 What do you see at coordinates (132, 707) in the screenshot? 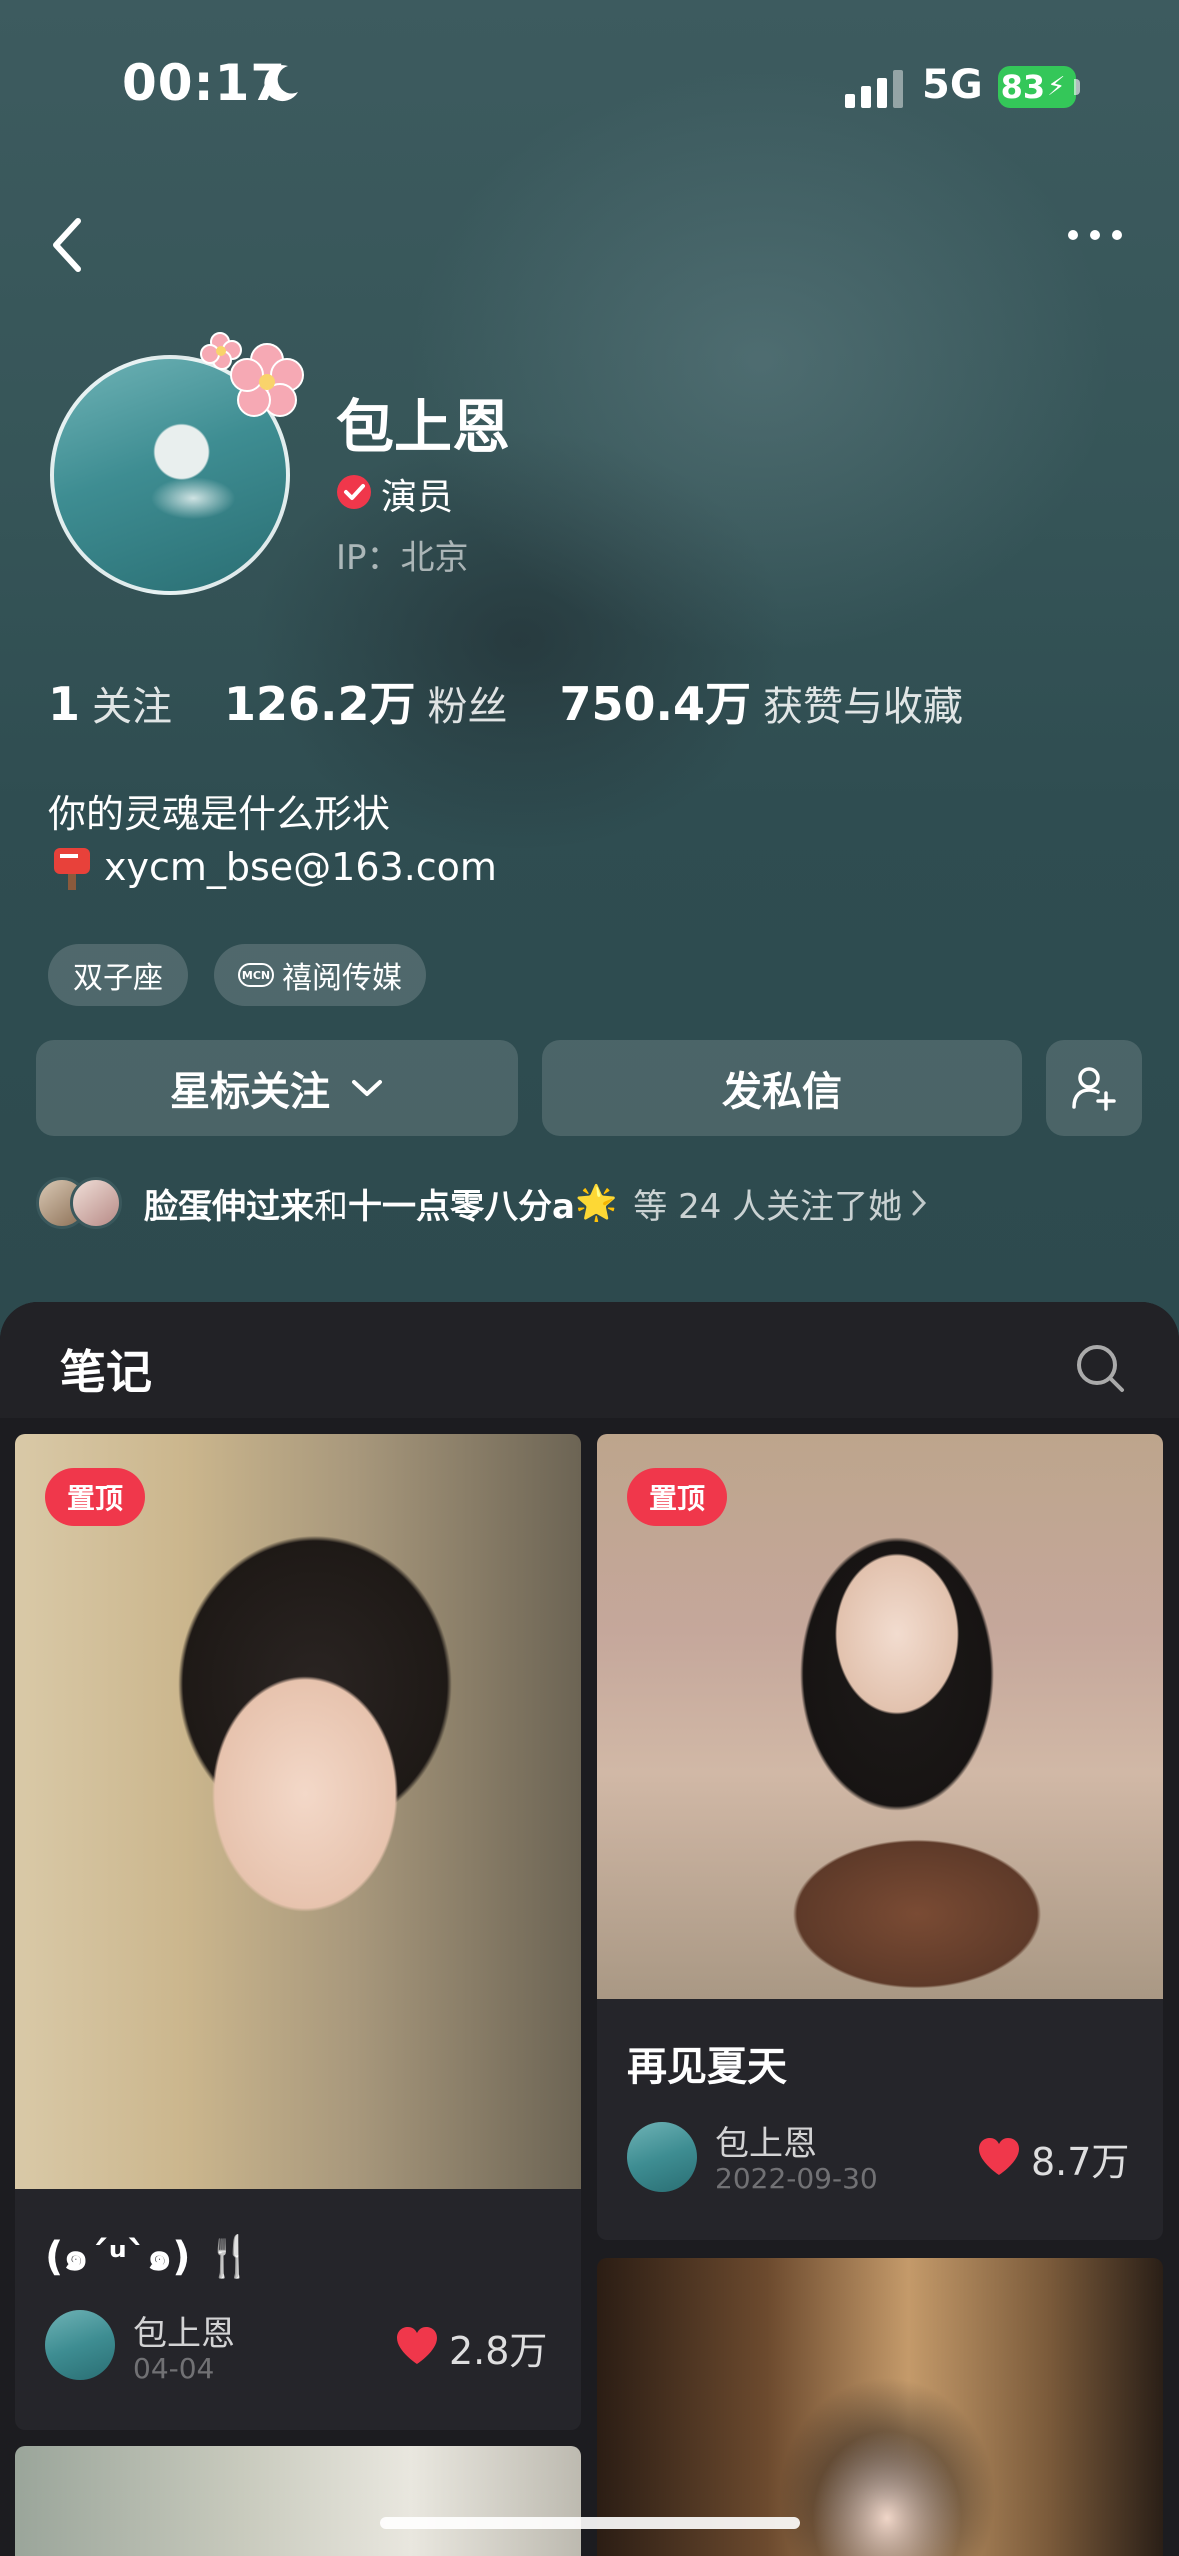
I see `stat-label: 关注` at bounding box center [132, 707].